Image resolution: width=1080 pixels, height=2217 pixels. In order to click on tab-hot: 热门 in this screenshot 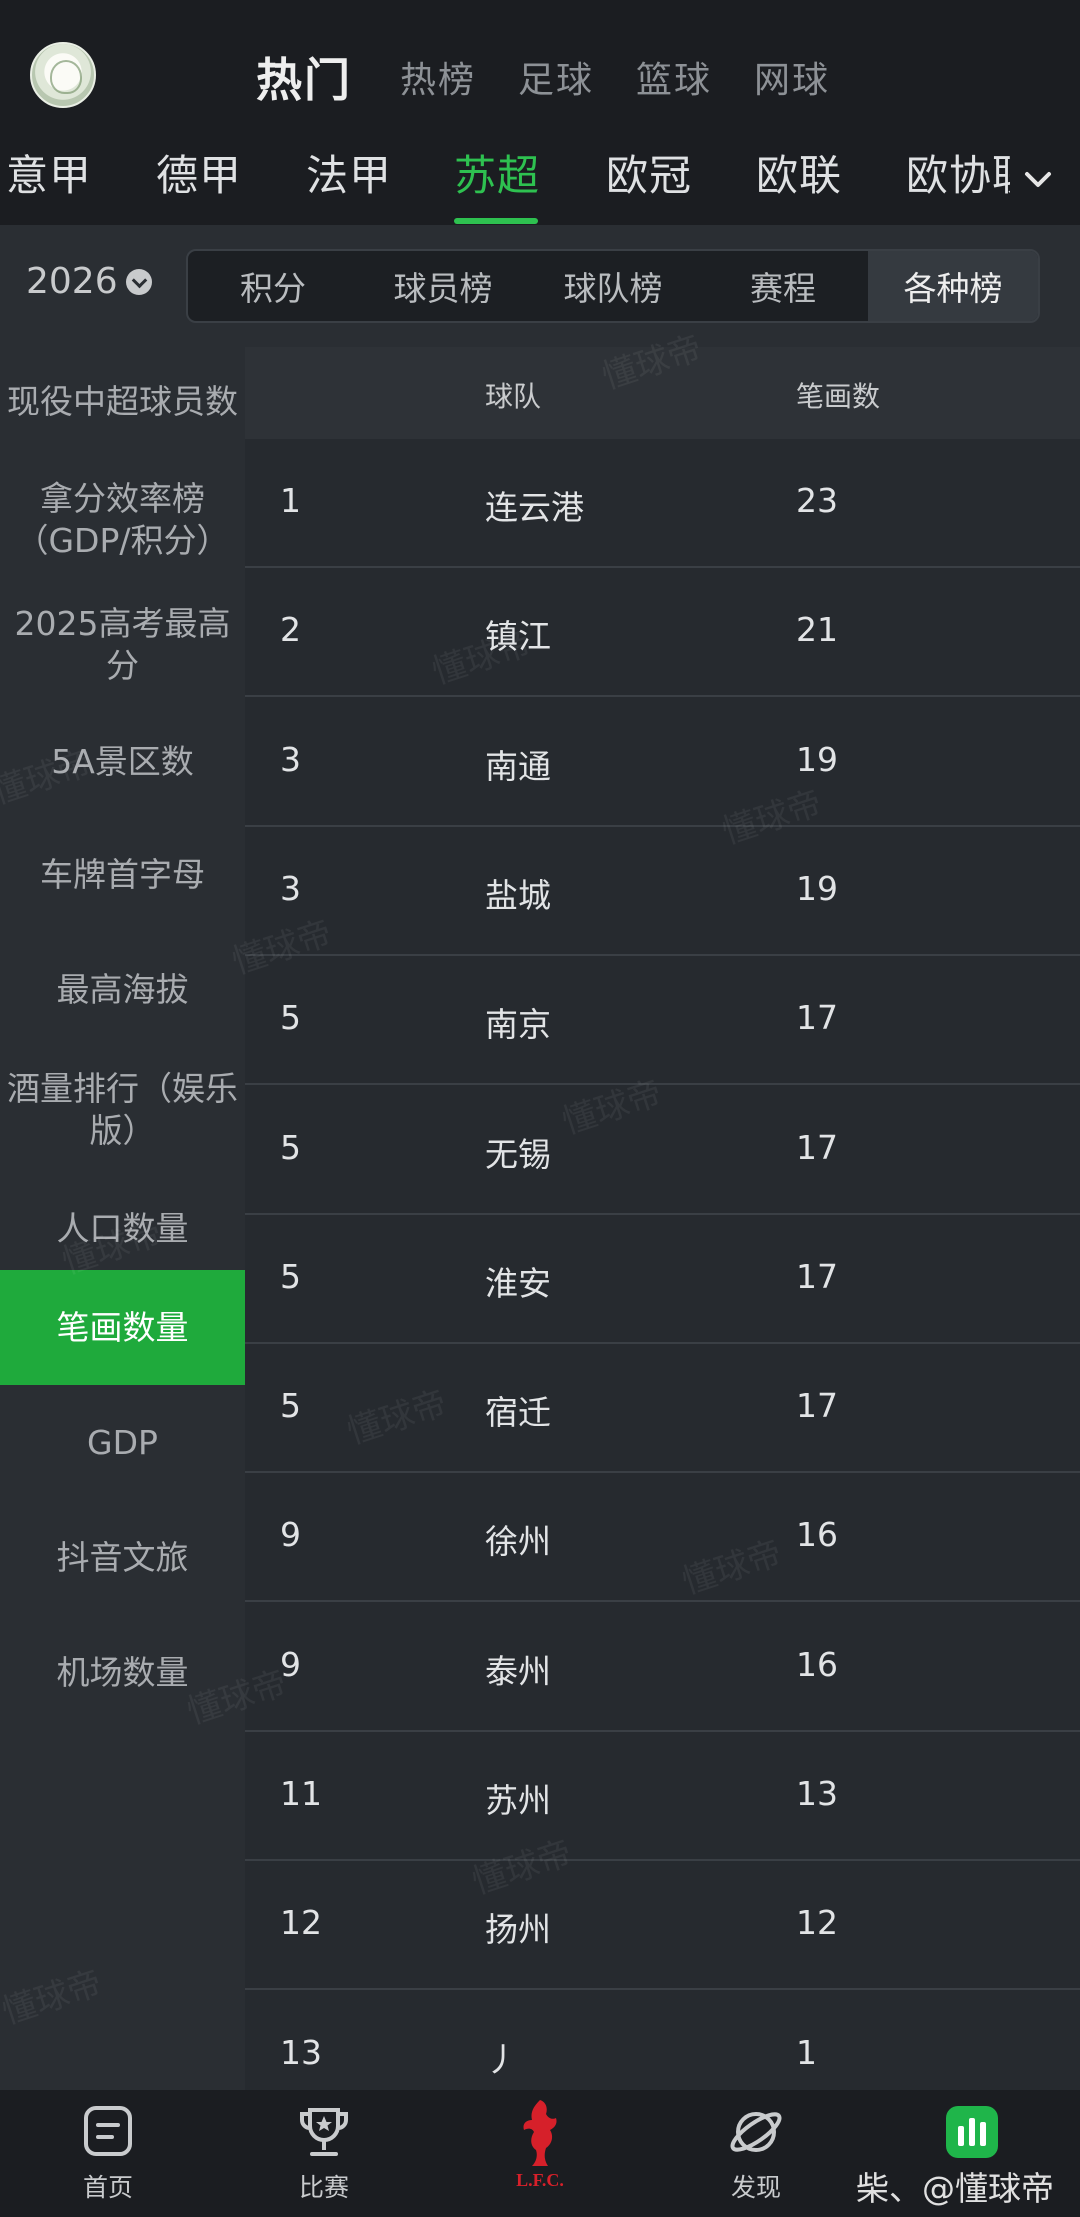, I will do `click(304, 77)`.